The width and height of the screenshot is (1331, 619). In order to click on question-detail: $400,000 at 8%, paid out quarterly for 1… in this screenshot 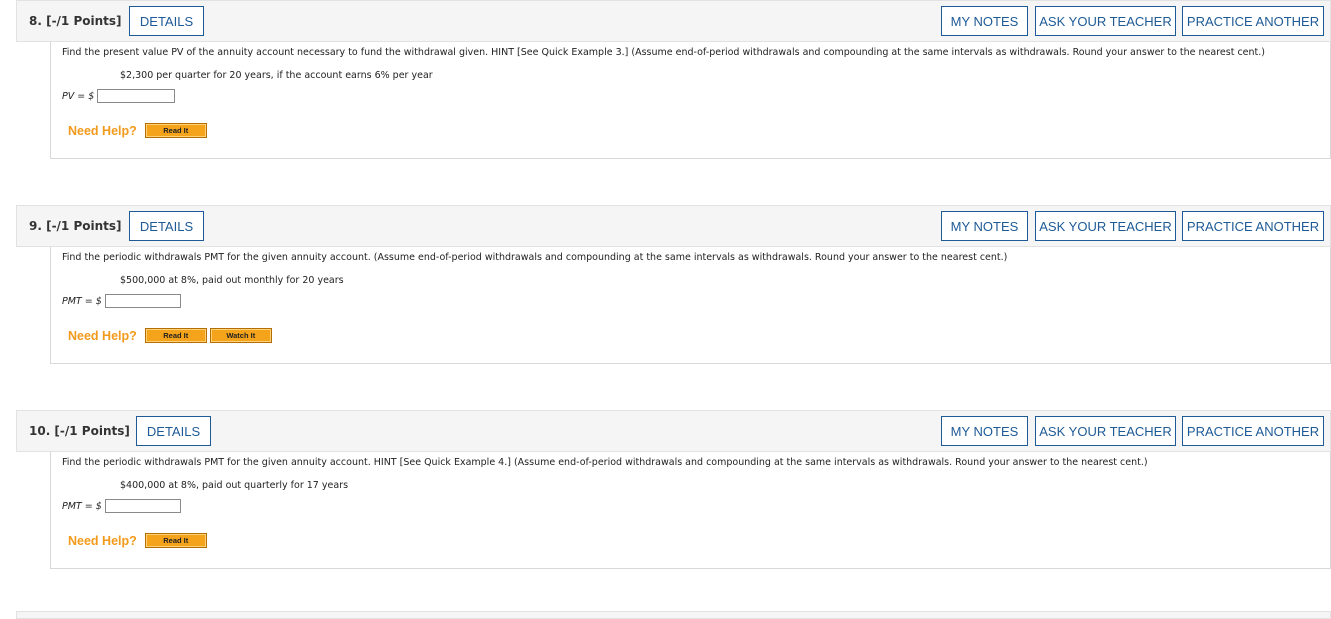, I will do `click(234, 485)`.